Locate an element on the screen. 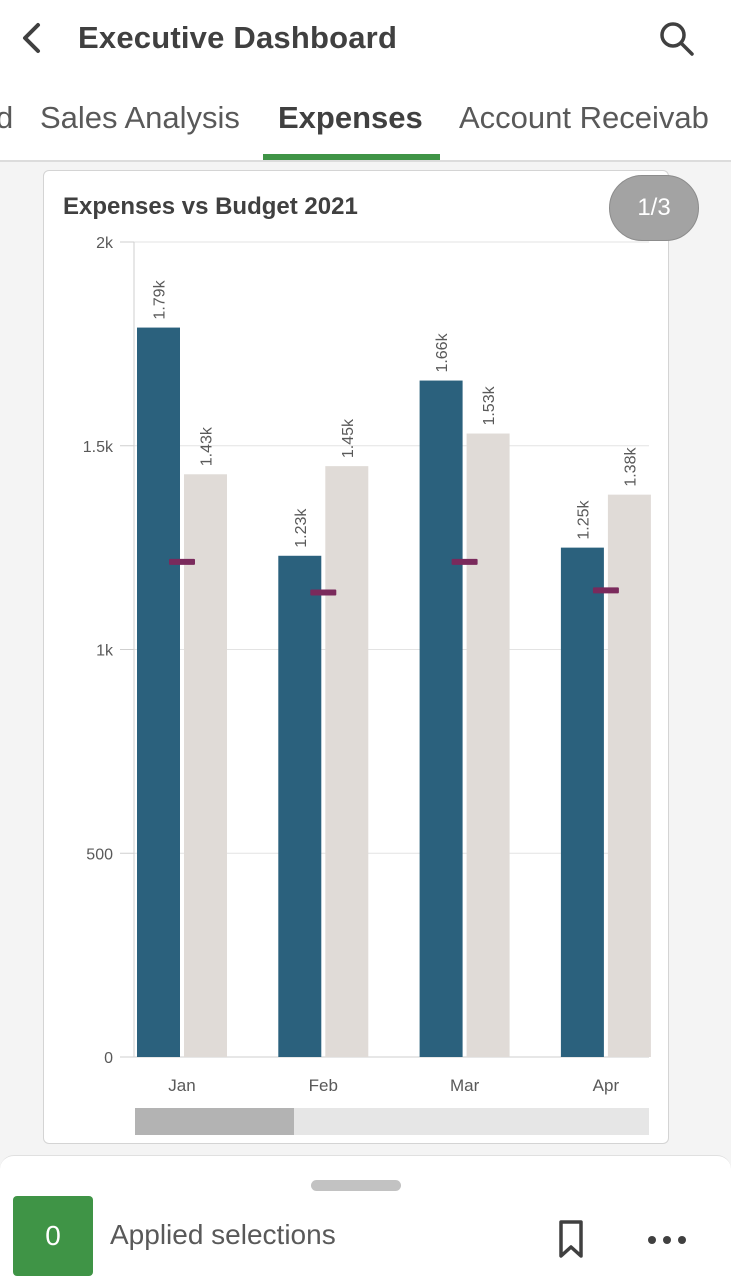 This screenshot has width=731, height=1283. search-button is located at coordinates (677, 39).